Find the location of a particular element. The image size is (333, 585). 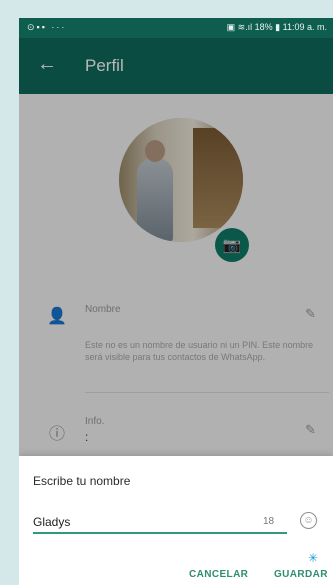

char-counter: 18 is located at coordinates (269, 521).